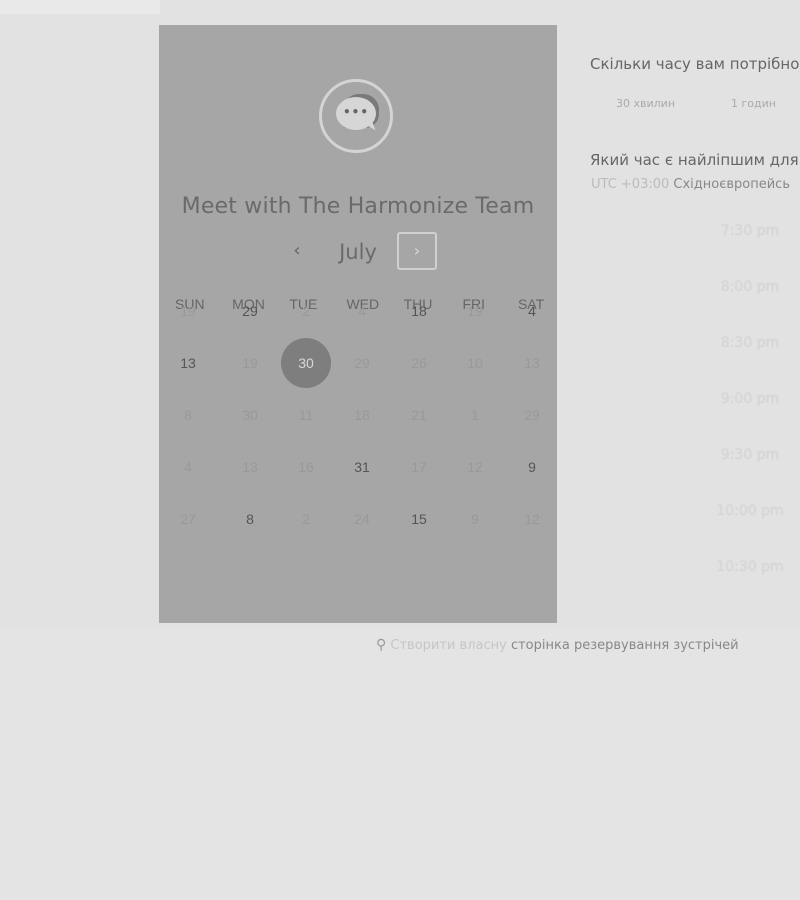 The height and width of the screenshot is (900, 800). What do you see at coordinates (419, 467) in the screenshot?
I see `calendar-day: 17` at bounding box center [419, 467].